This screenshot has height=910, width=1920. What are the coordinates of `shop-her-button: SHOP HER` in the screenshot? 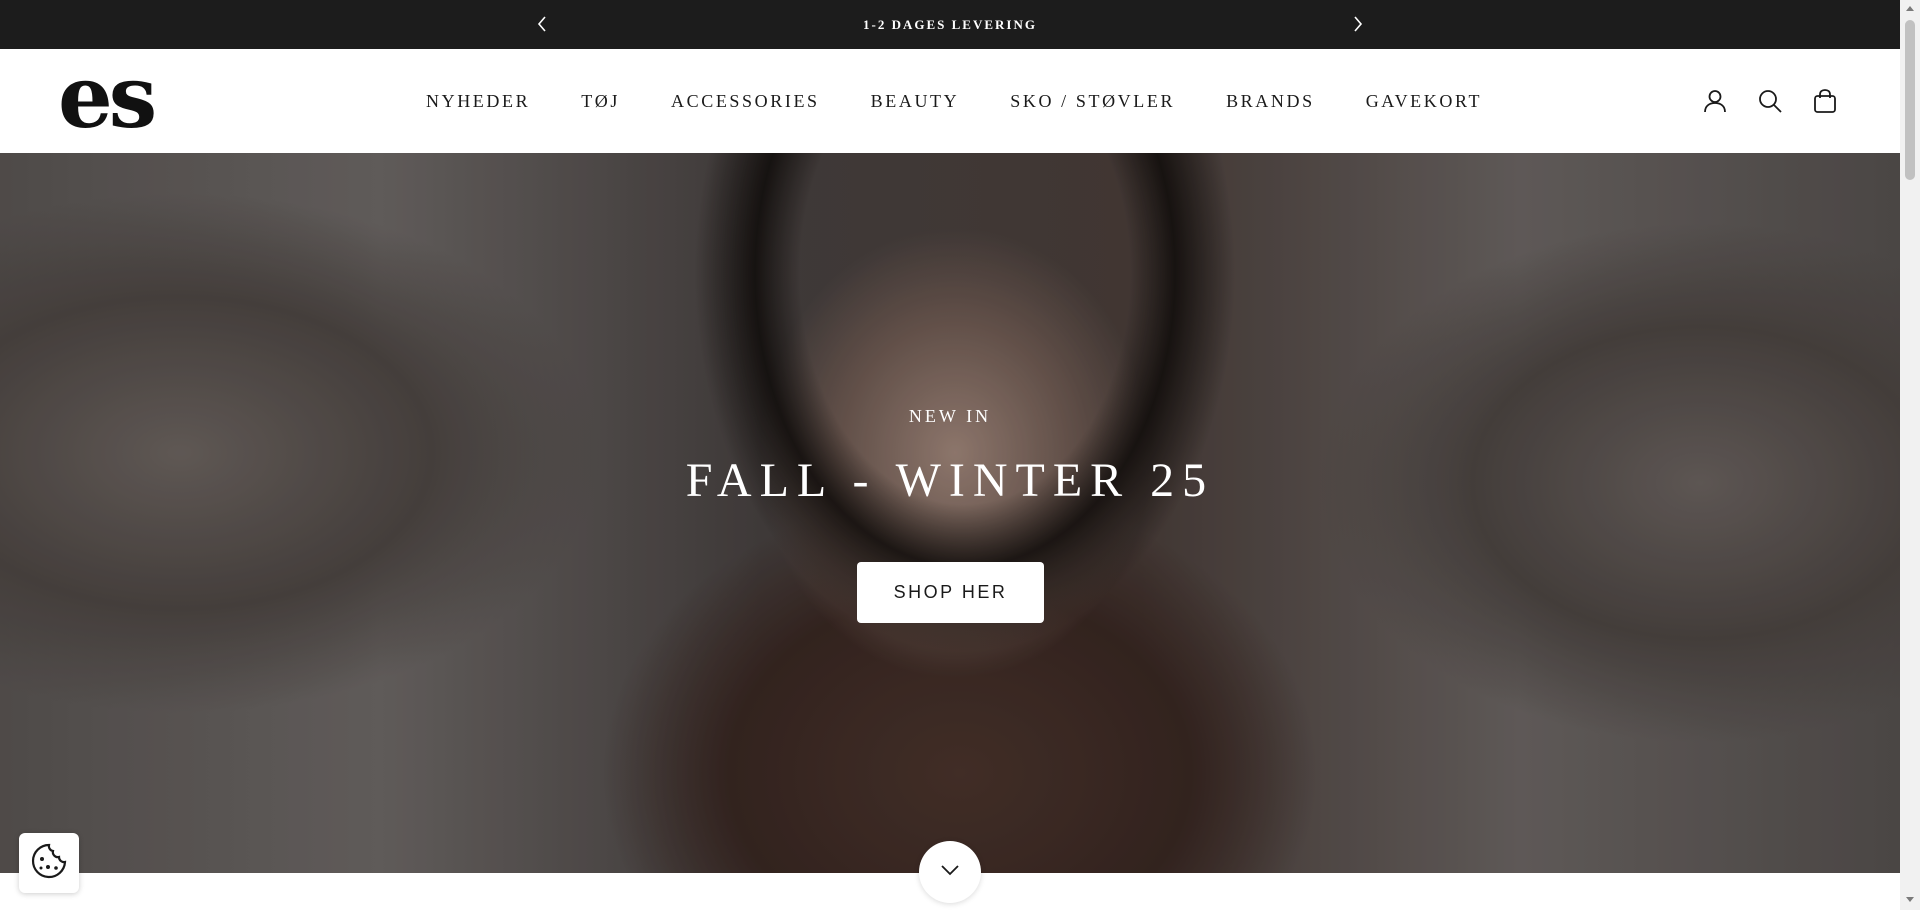 It's located at (950, 592).